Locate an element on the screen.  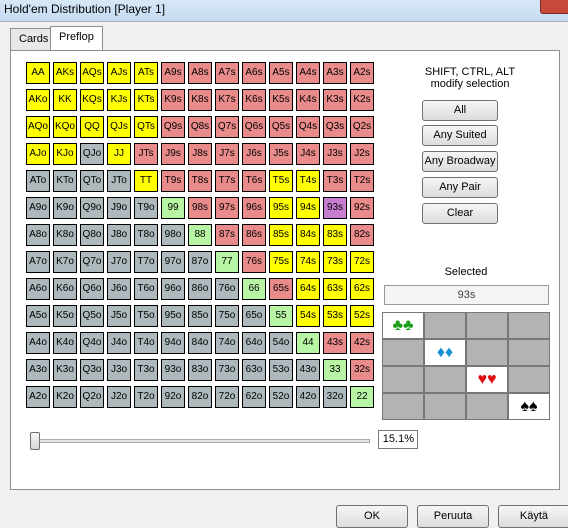
hand-cell-JTs: JTs is located at coordinates (146, 154).